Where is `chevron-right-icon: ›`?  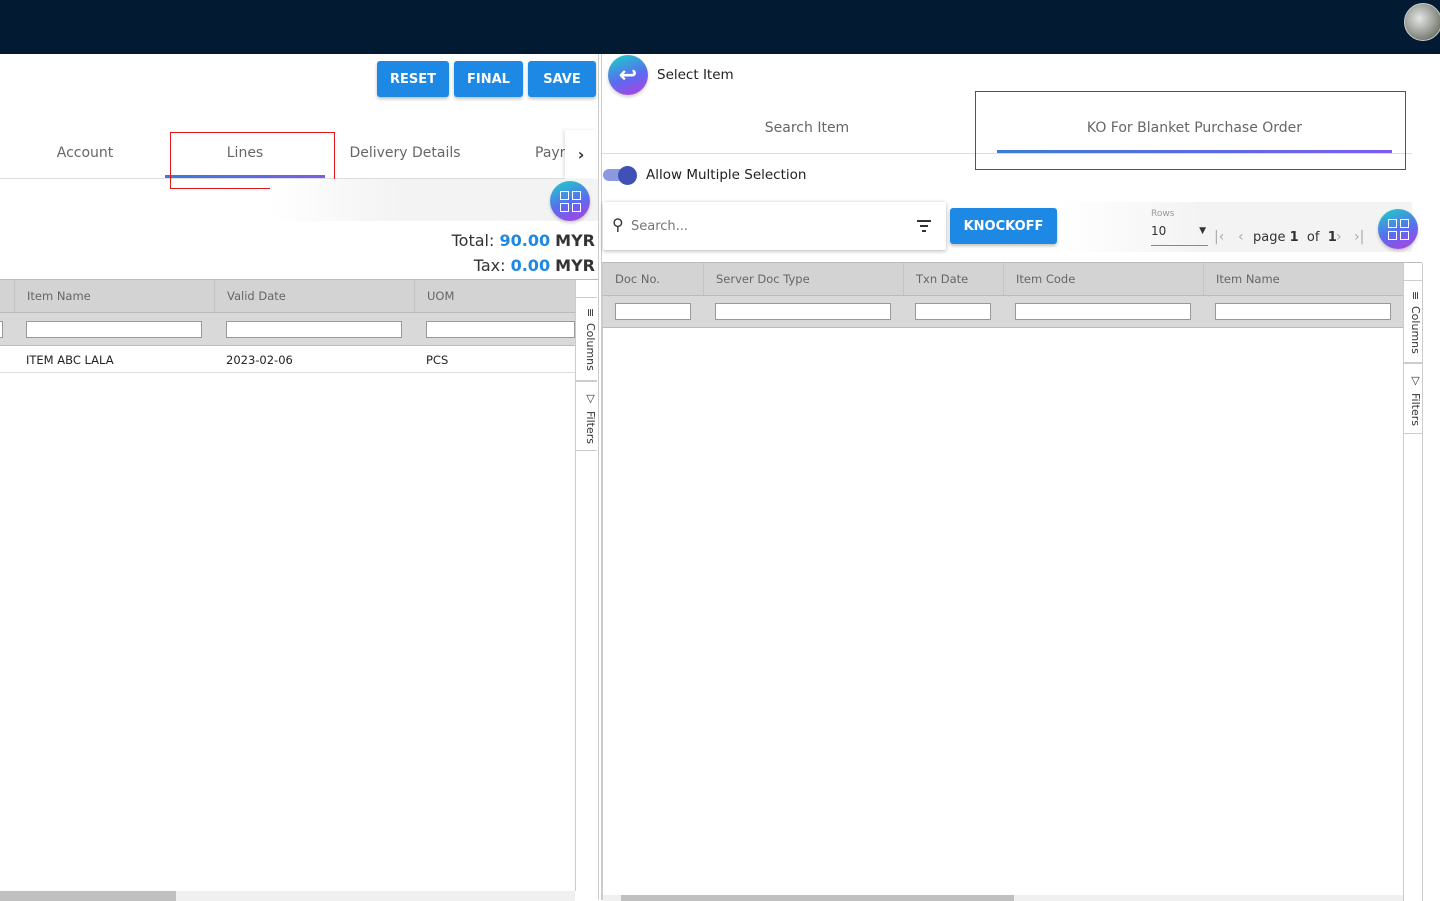 chevron-right-icon: › is located at coordinates (581, 154).